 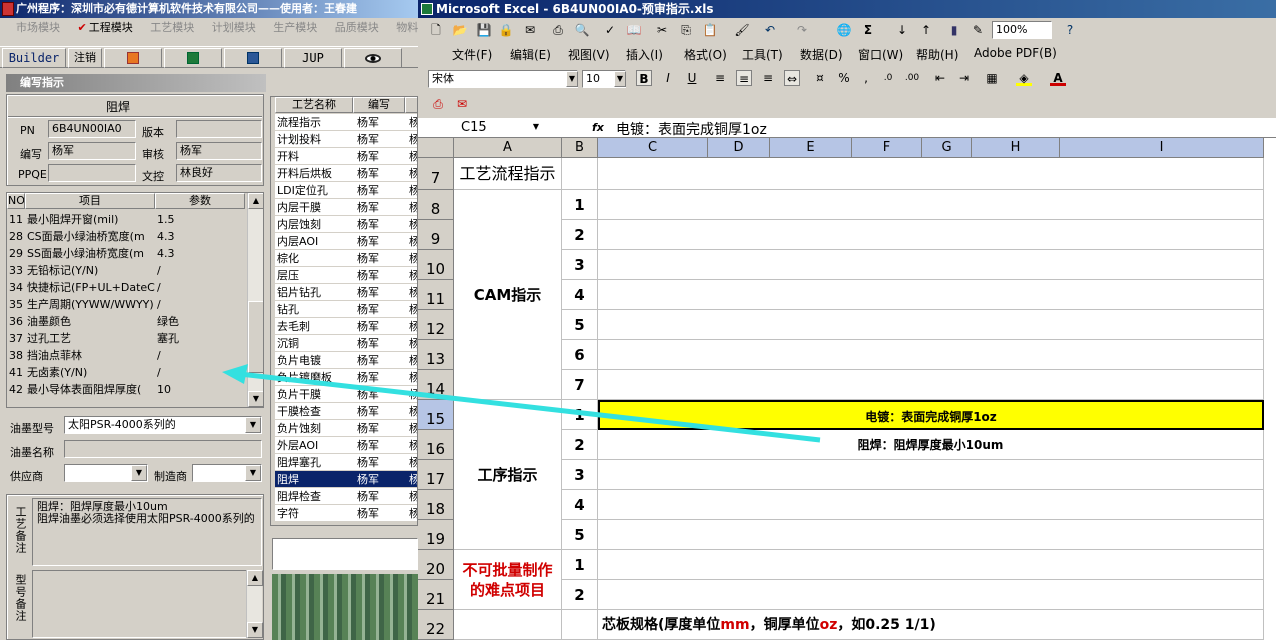 I want to click on memo-scrollbar: ▲ ▼, so click(x=254, y=604).